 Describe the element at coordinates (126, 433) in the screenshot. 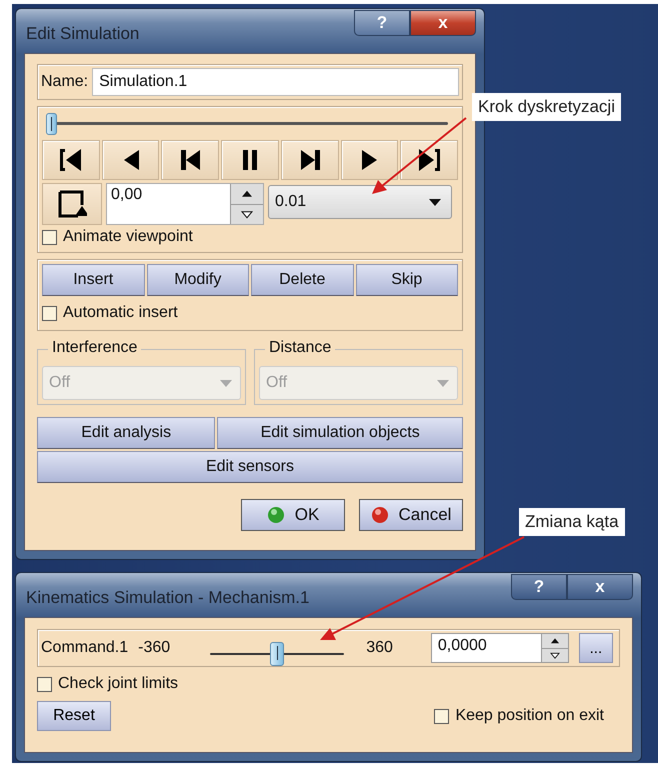

I see `edit-button: Edit analysis` at that location.